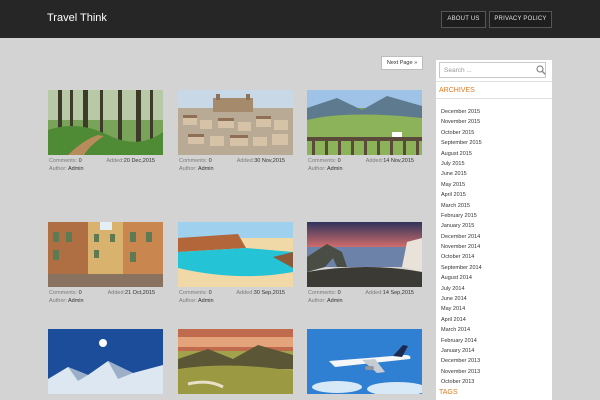  Describe the element at coordinates (105, 122) in the screenshot. I see `post-thumbnail-forest-path` at that location.